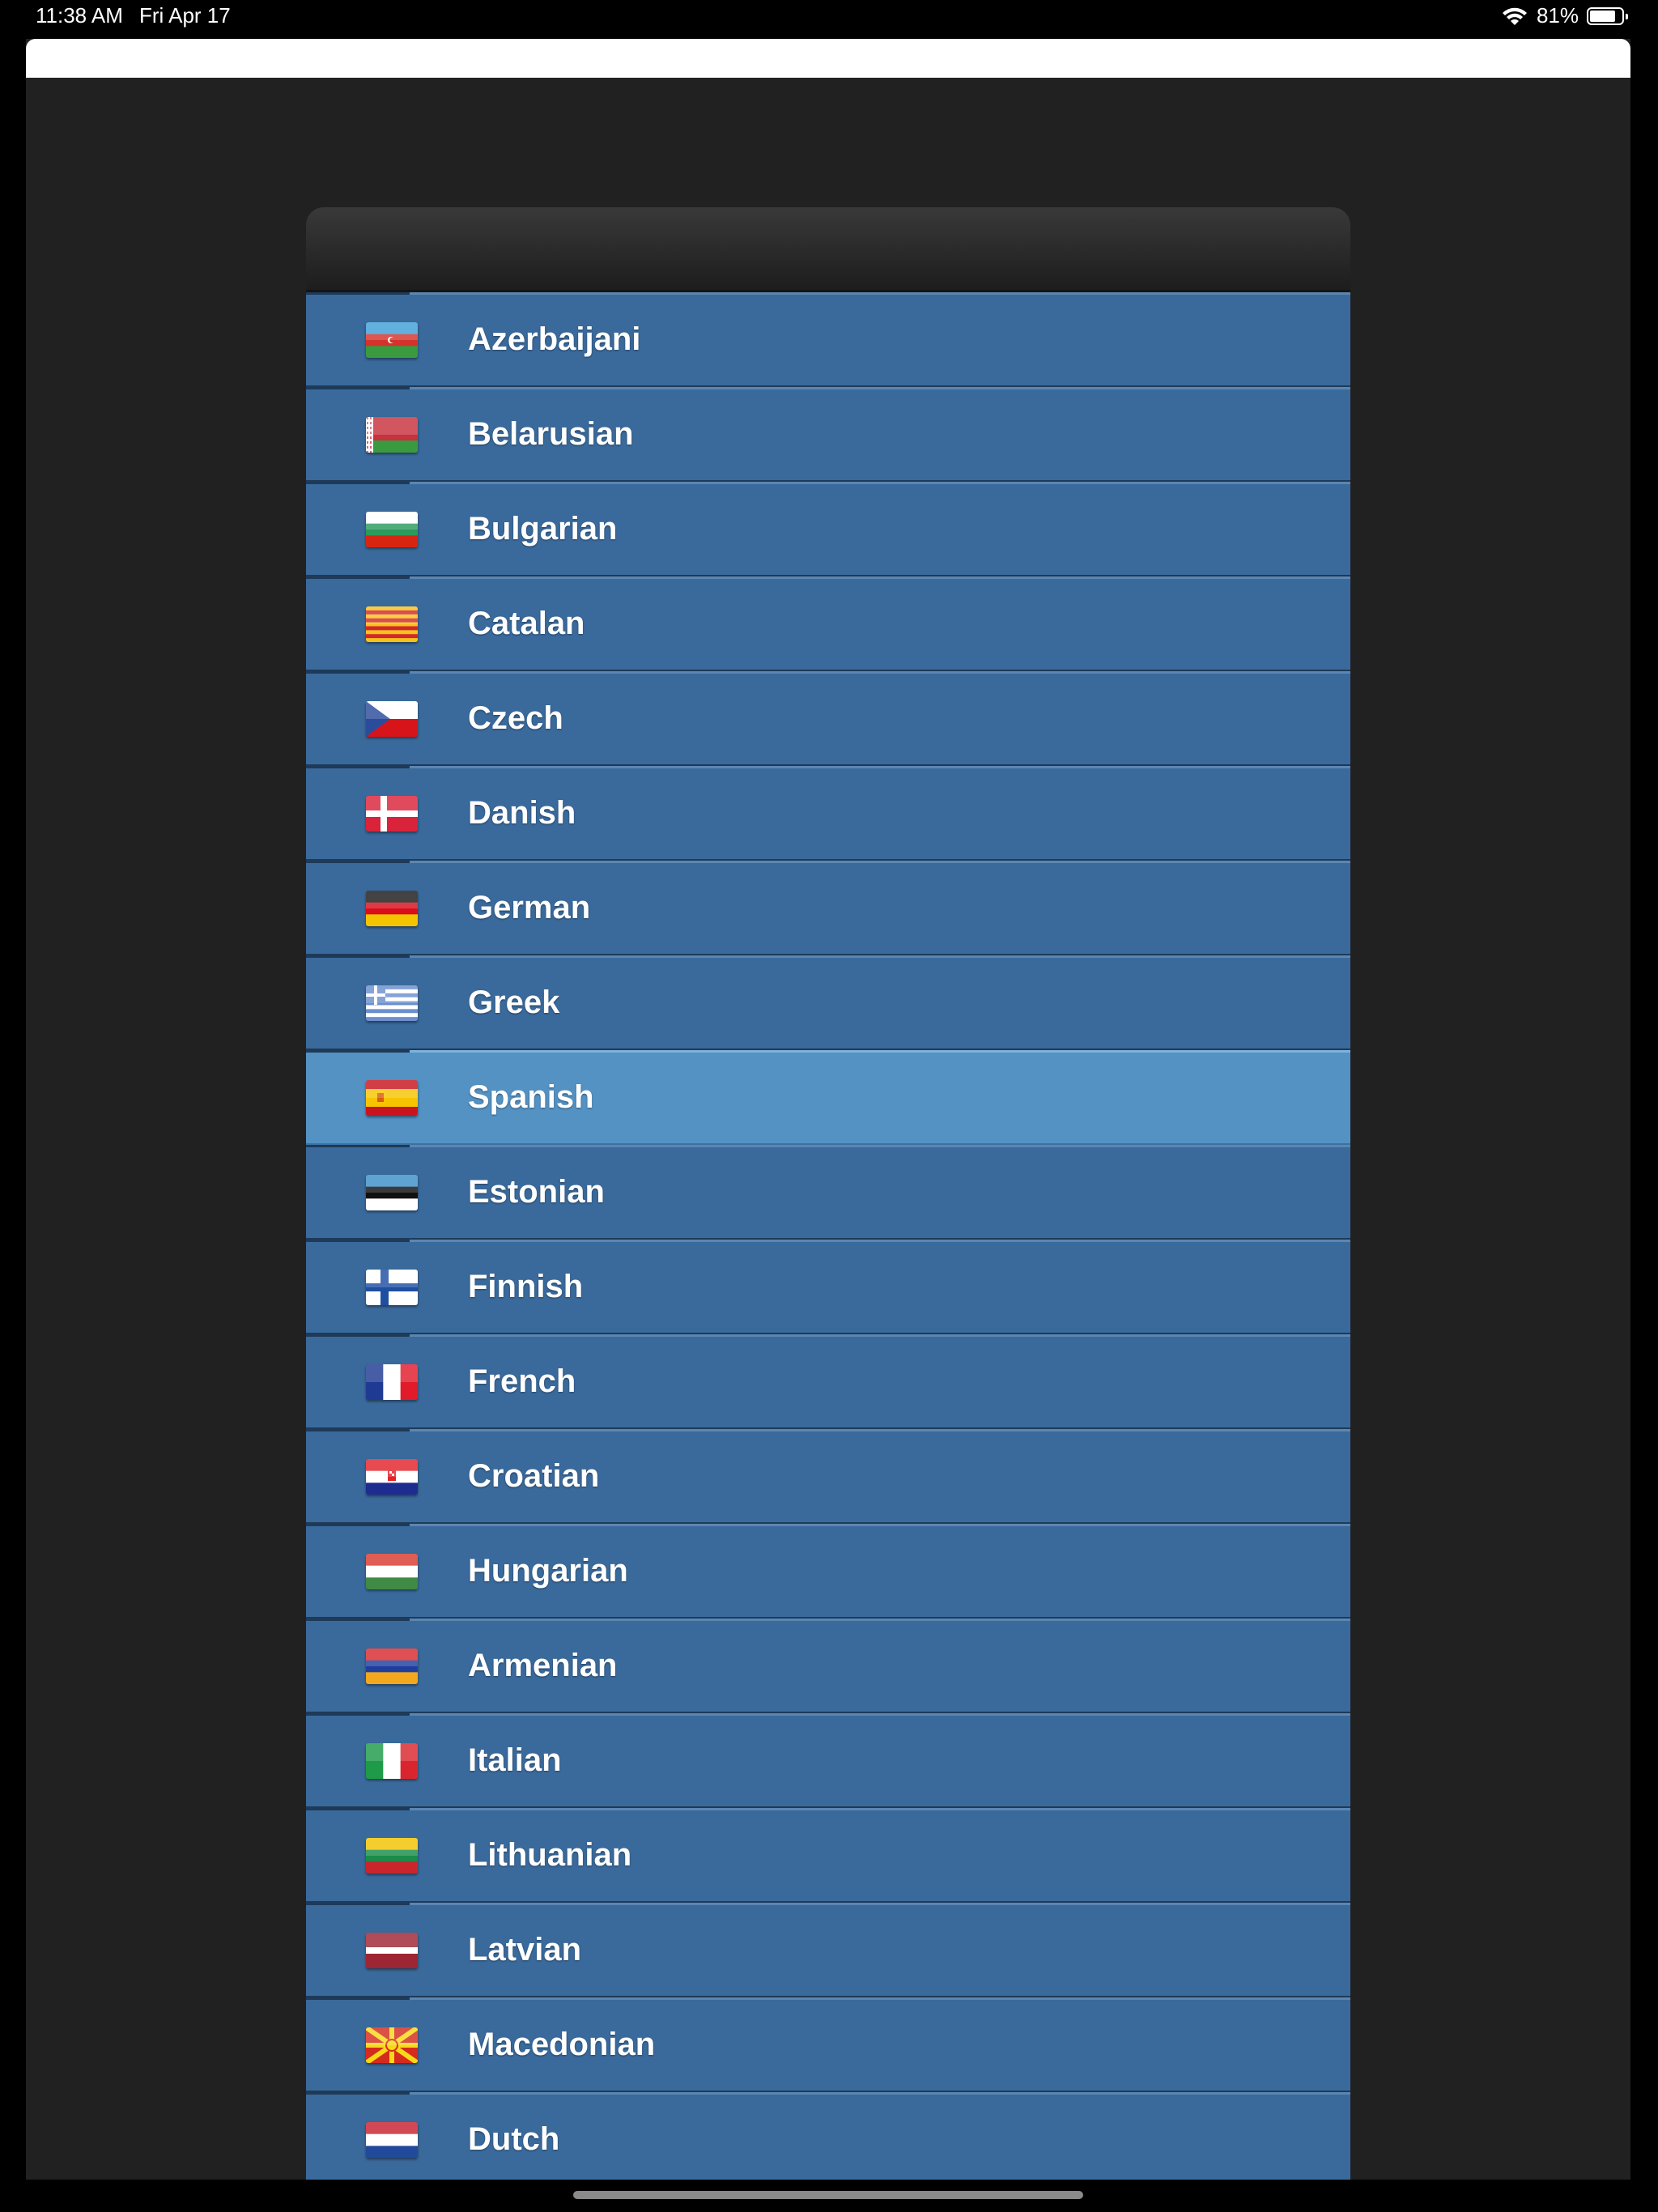 Image resolution: width=1658 pixels, height=2212 pixels. Describe the element at coordinates (828, 1666) in the screenshot. I see `language-item-armenian: Armenian` at that location.